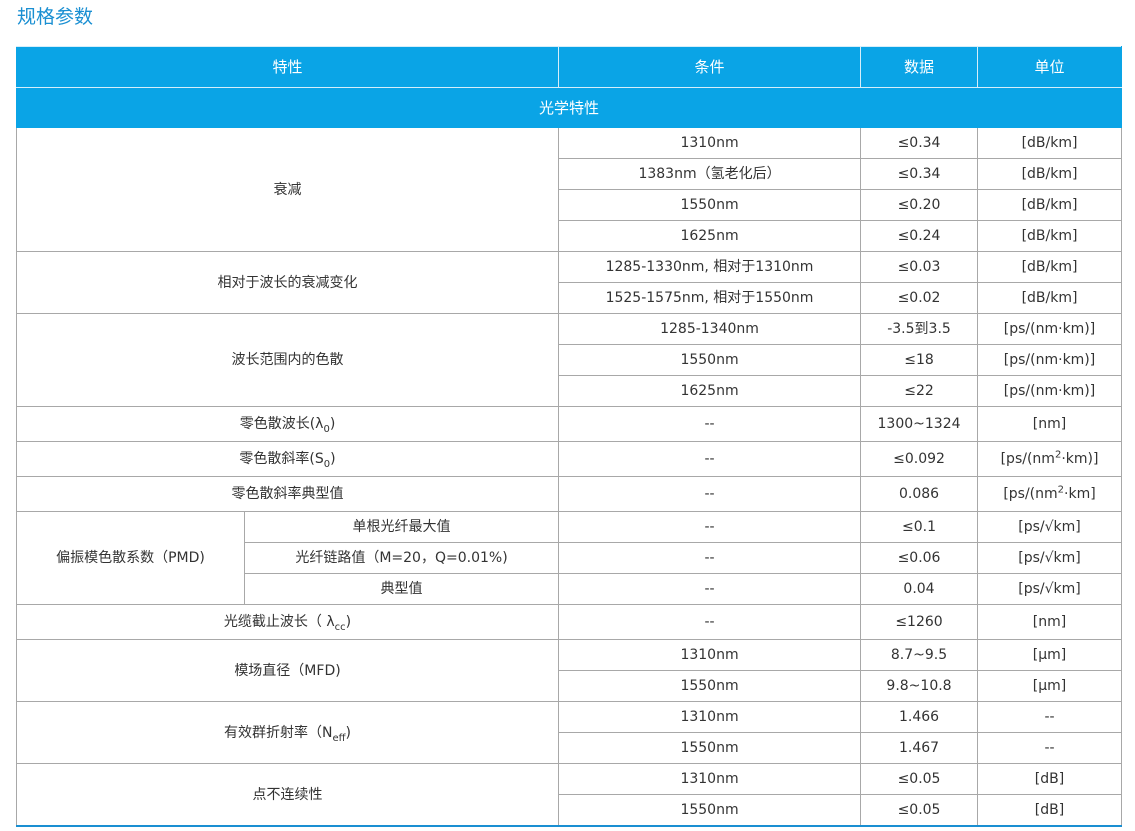 This screenshot has height=831, width=1135. Describe the element at coordinates (919, 267) in the screenshot. I see `data-cell: ≤0.03` at that location.